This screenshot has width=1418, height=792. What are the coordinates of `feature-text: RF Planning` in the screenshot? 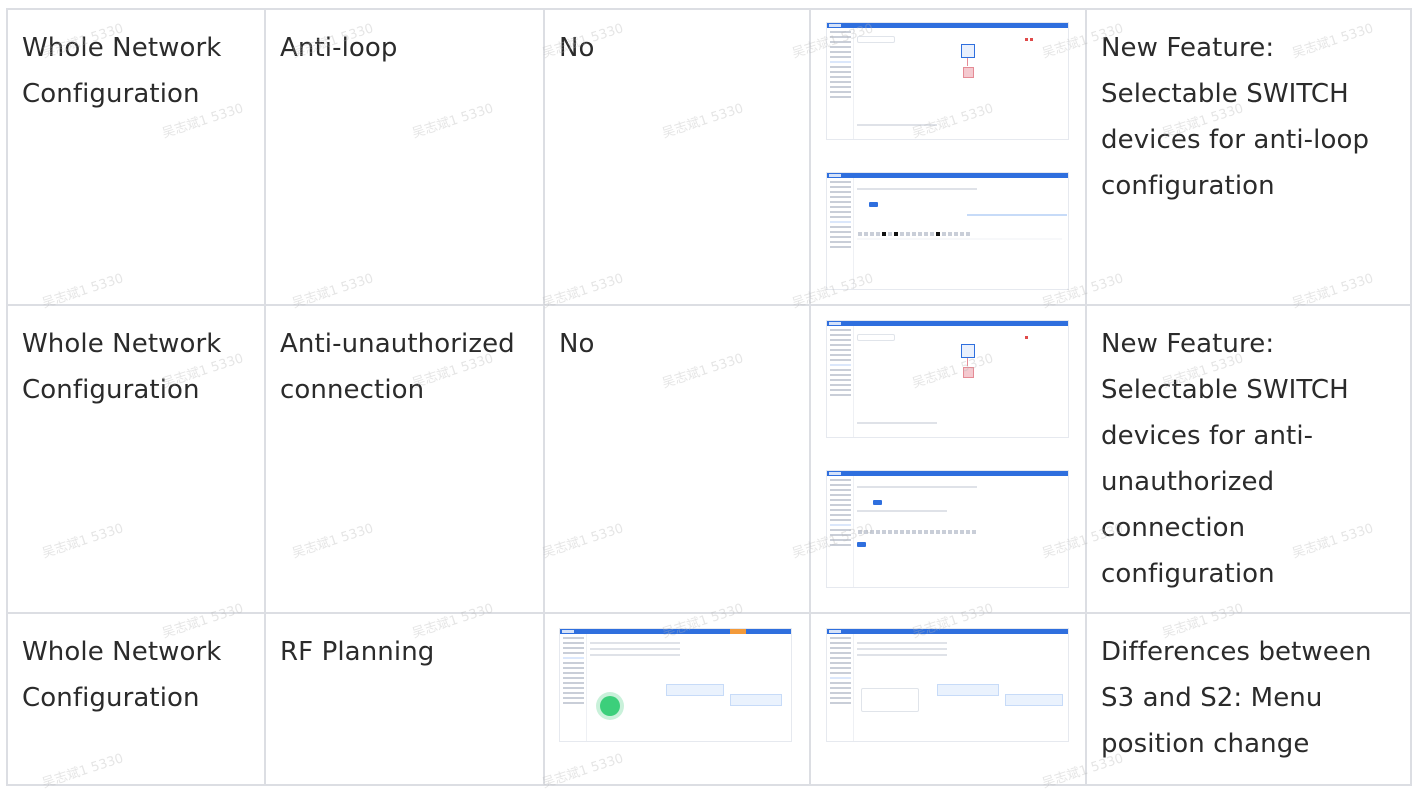 It's located at (357, 652).